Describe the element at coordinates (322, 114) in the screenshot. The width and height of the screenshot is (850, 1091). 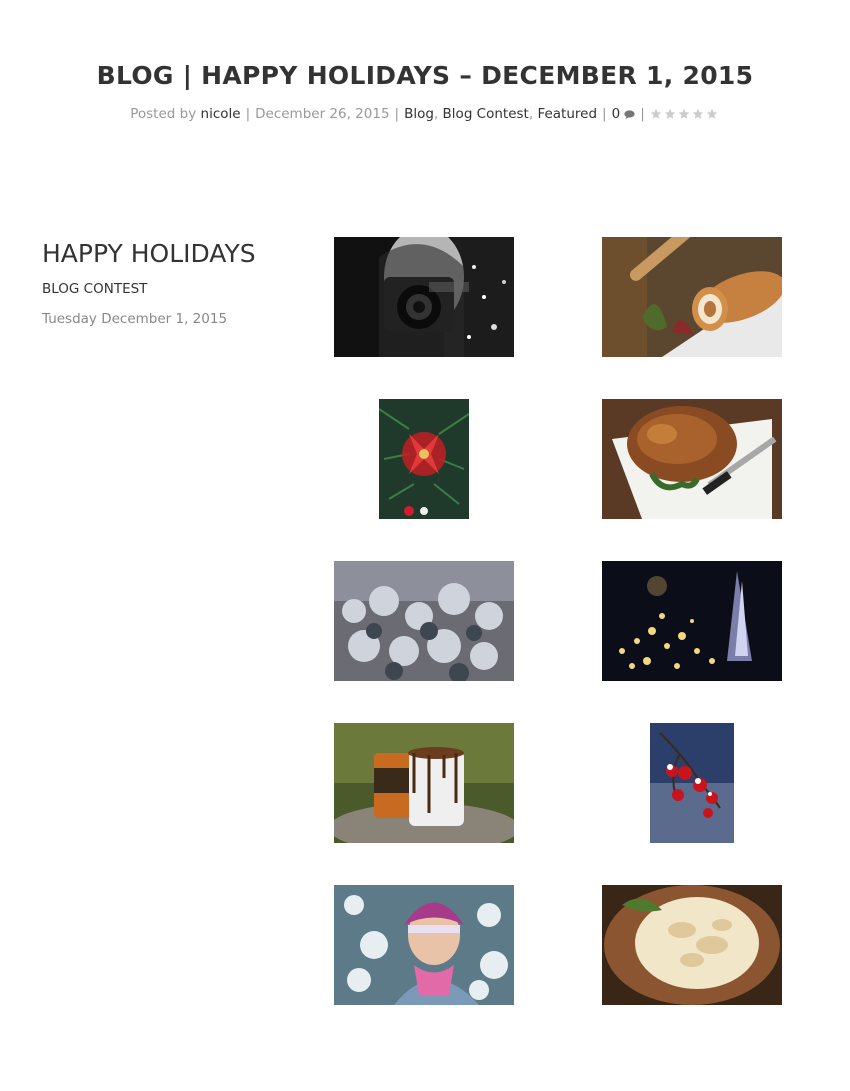
I see `post-date: December 26, 2015` at that location.